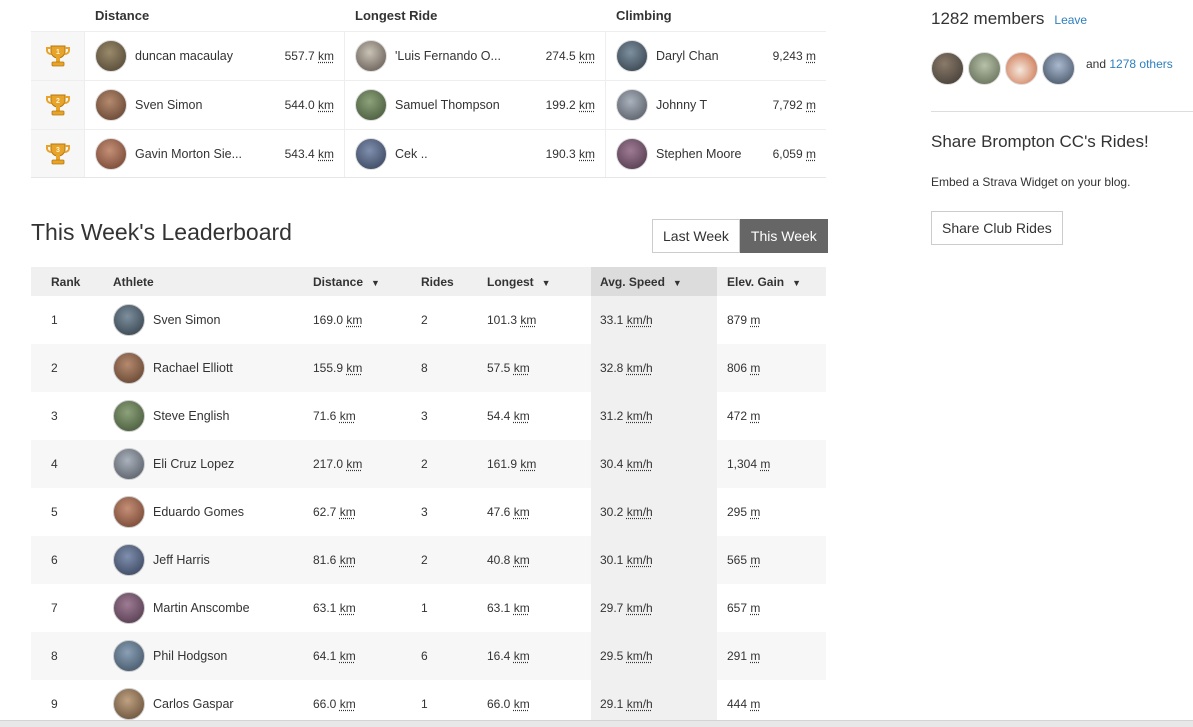 The image size is (1193, 727). I want to click on athlete-name-link: Carlos Gaspar, so click(193, 704).